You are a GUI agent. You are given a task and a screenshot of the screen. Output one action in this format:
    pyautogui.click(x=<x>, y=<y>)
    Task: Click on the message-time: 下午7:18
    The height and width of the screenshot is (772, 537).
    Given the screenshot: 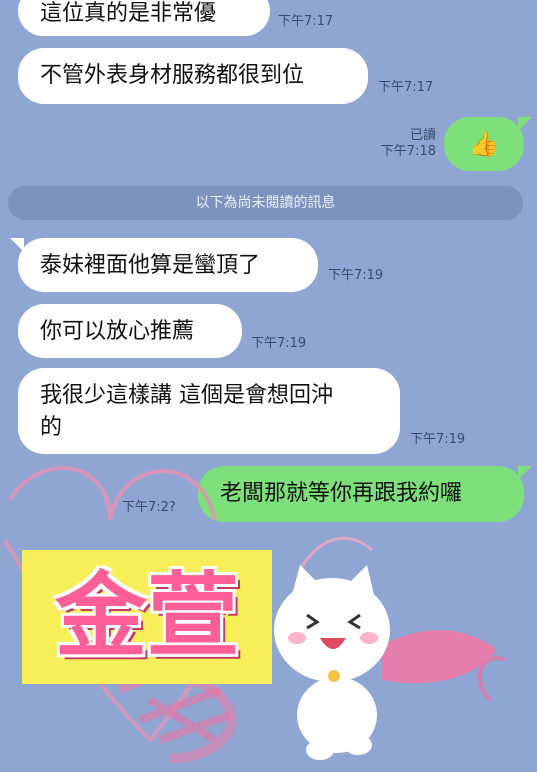 What is the action you would take?
    pyautogui.click(x=408, y=151)
    